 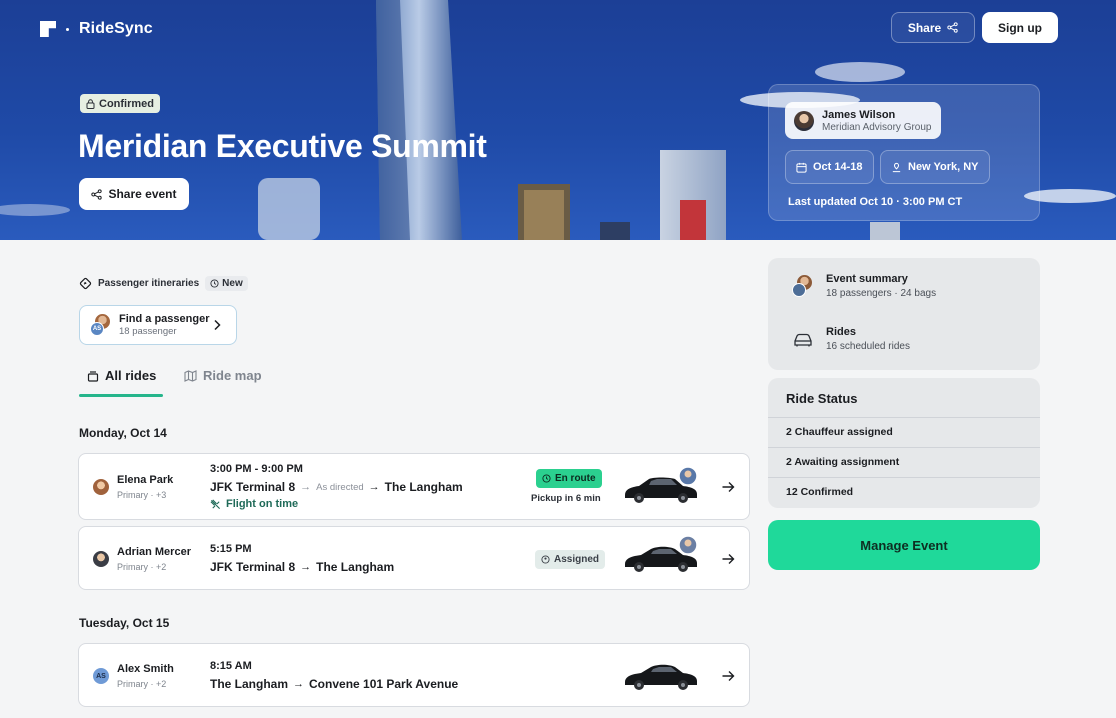 I want to click on ride-tabs: All rides Ride map, so click(x=414, y=380).